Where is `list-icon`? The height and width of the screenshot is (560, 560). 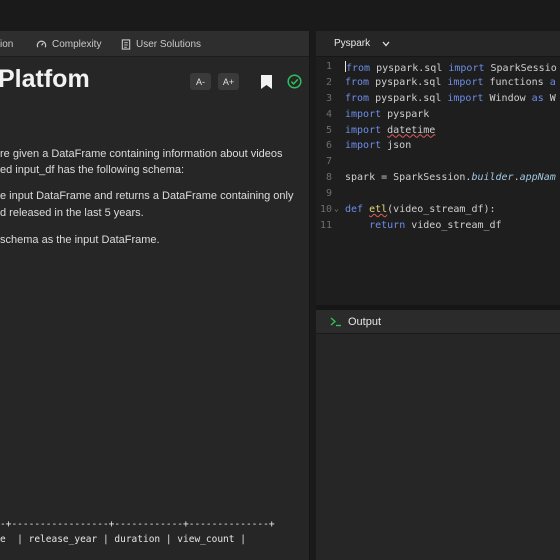 list-icon is located at coordinates (126, 44).